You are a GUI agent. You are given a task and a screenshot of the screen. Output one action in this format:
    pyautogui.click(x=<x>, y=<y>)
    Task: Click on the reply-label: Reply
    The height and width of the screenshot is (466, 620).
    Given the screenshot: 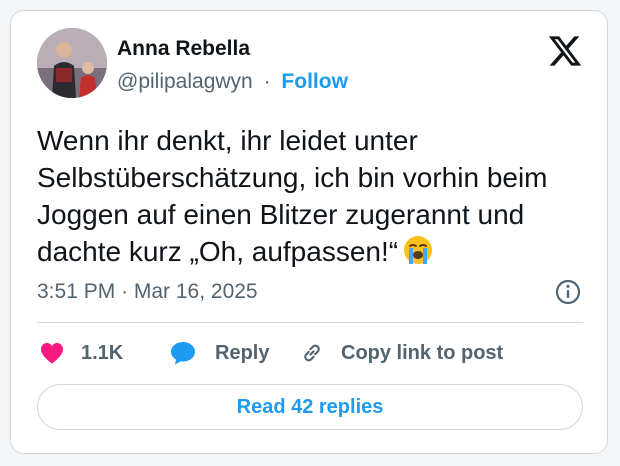 What is the action you would take?
    pyautogui.click(x=242, y=352)
    